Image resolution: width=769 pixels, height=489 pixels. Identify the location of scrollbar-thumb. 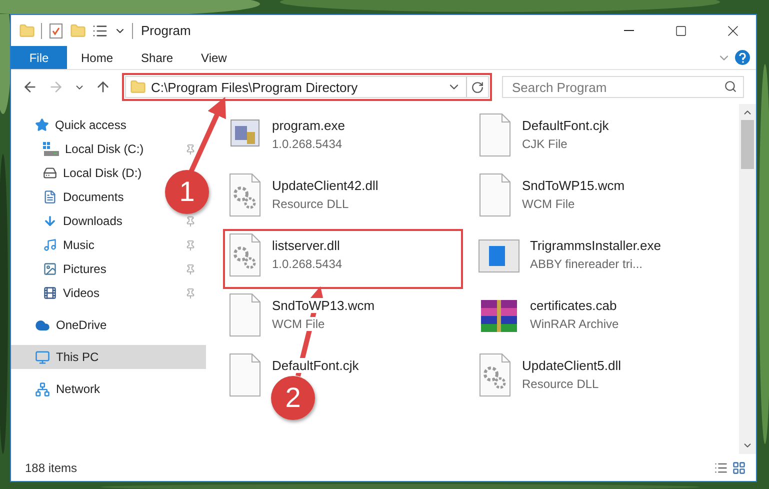
(747, 144).